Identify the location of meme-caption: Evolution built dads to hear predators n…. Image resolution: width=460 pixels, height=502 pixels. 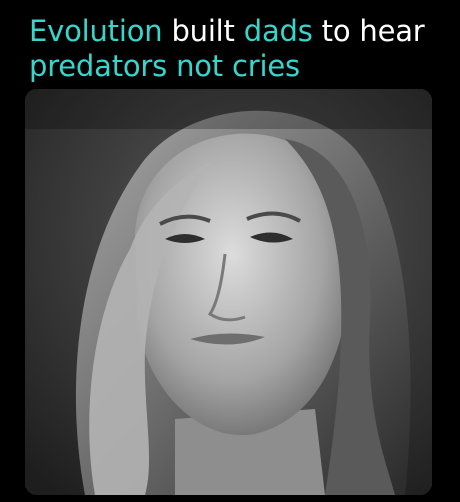
(239, 49).